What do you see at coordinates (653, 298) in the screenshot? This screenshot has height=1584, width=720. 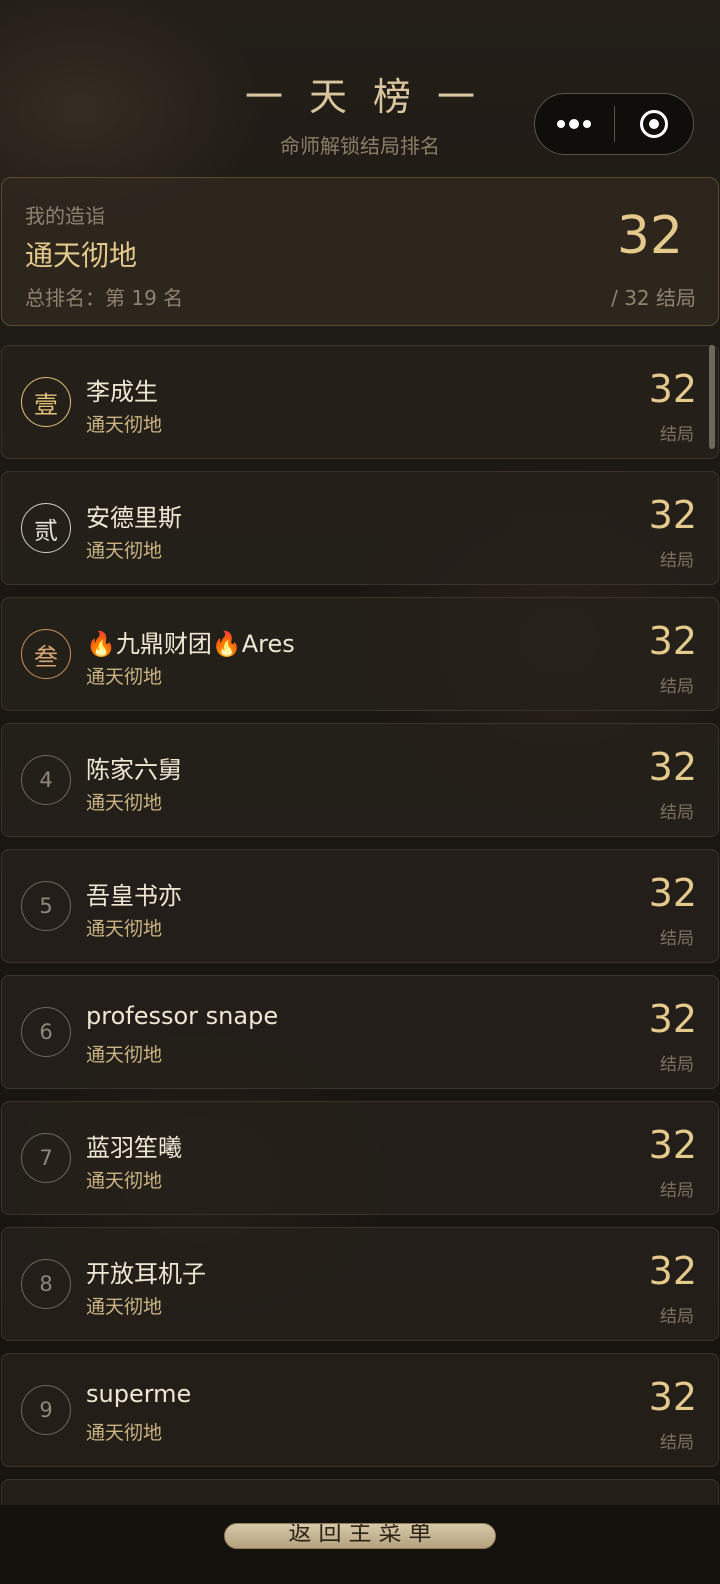 I see `my-card-total: / 32 结局` at bounding box center [653, 298].